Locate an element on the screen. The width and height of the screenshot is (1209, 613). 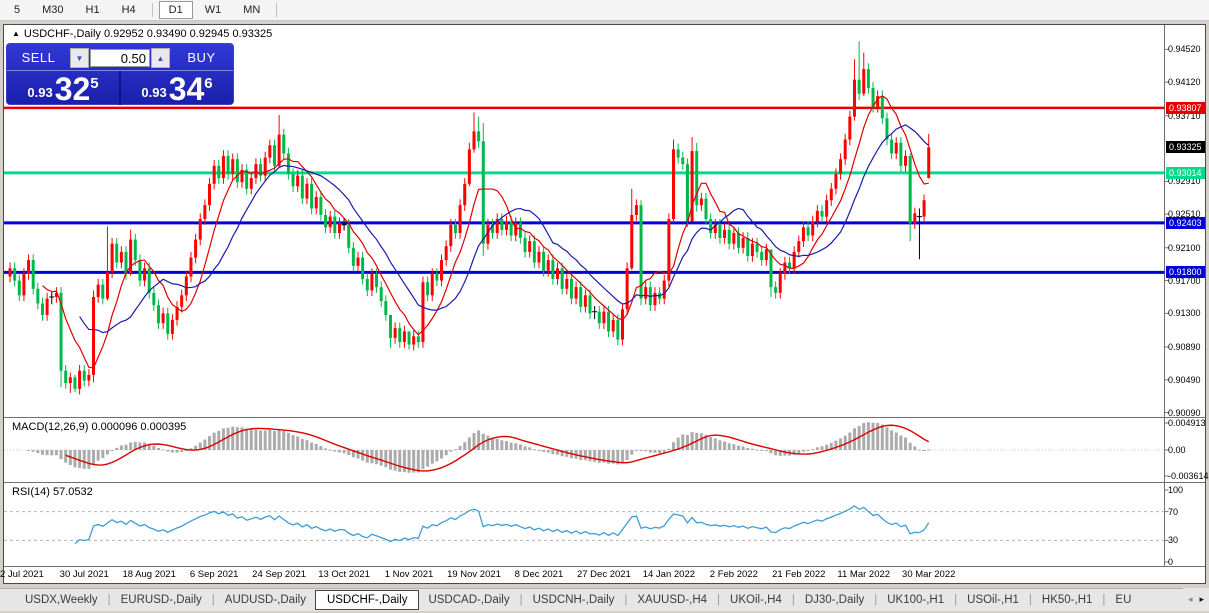
buy-price-sup: 6 is located at coordinates (208, 83).